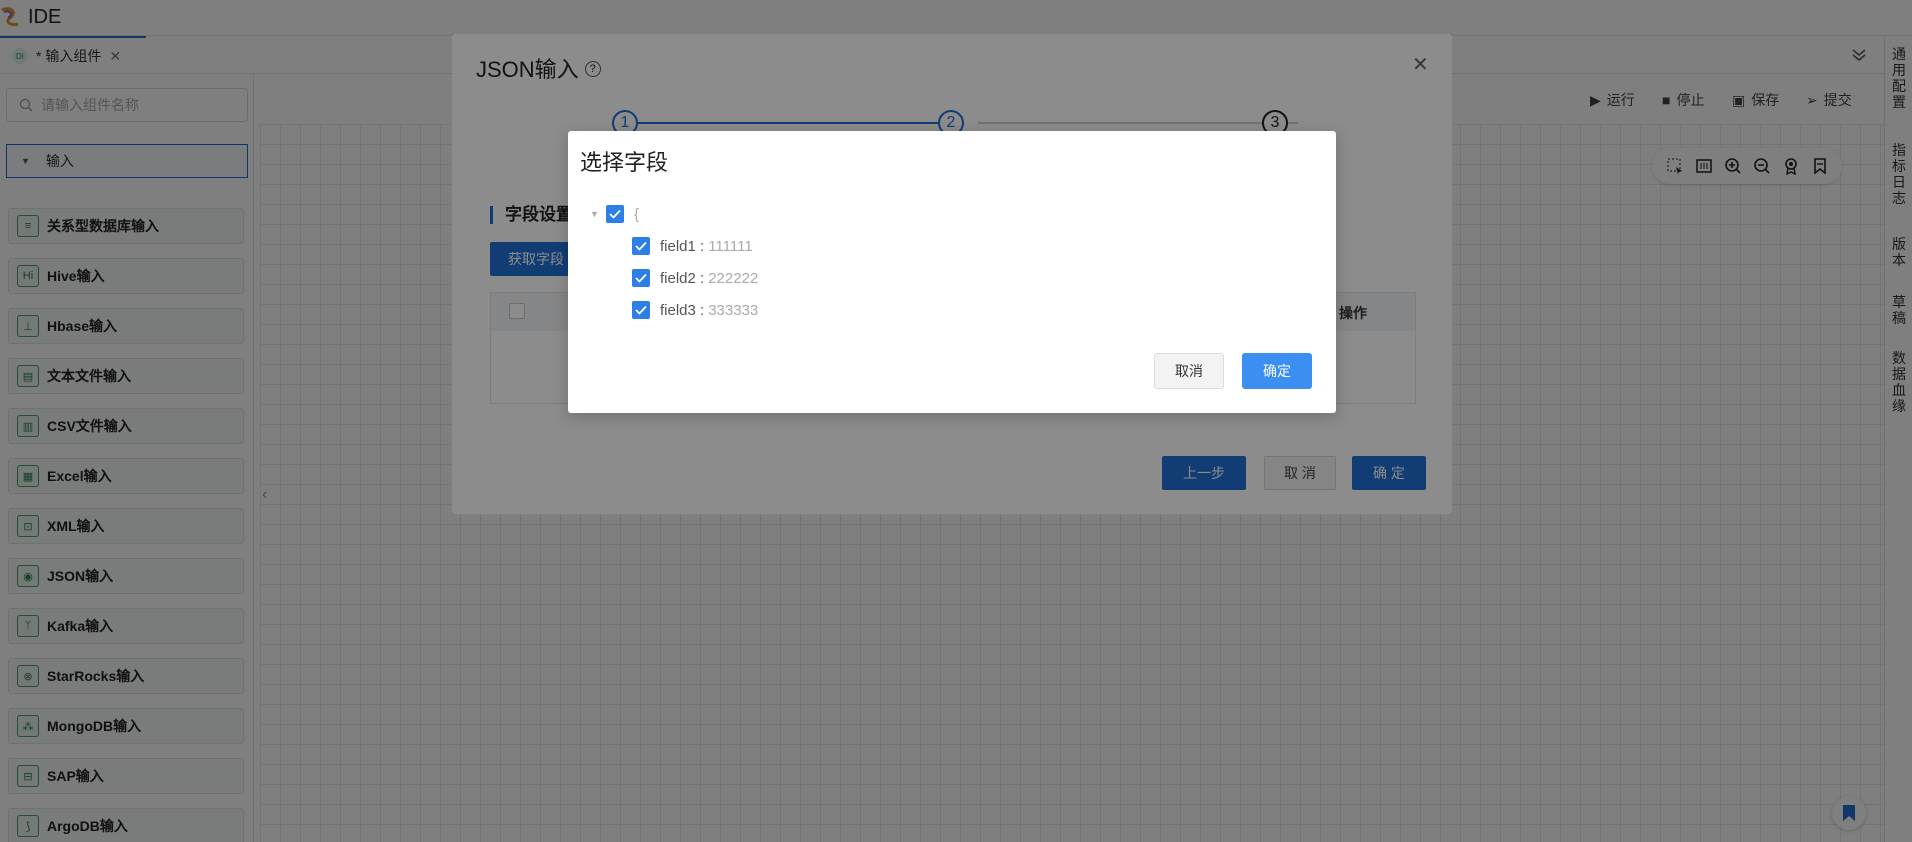  What do you see at coordinates (678, 278) in the screenshot?
I see `field-name: field2` at bounding box center [678, 278].